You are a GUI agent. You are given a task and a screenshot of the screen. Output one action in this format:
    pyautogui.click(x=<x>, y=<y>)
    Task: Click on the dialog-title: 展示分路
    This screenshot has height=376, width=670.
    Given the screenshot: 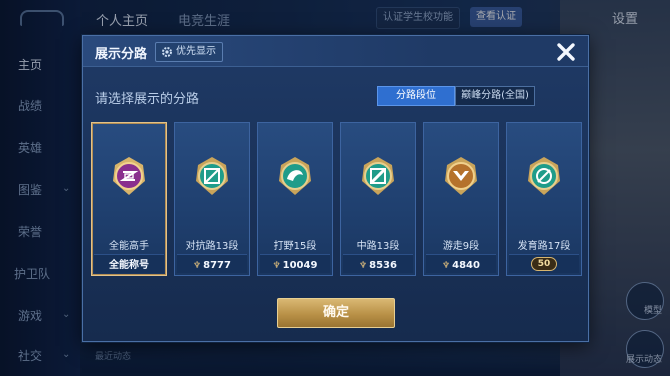 What is the action you would take?
    pyautogui.click(x=121, y=54)
    